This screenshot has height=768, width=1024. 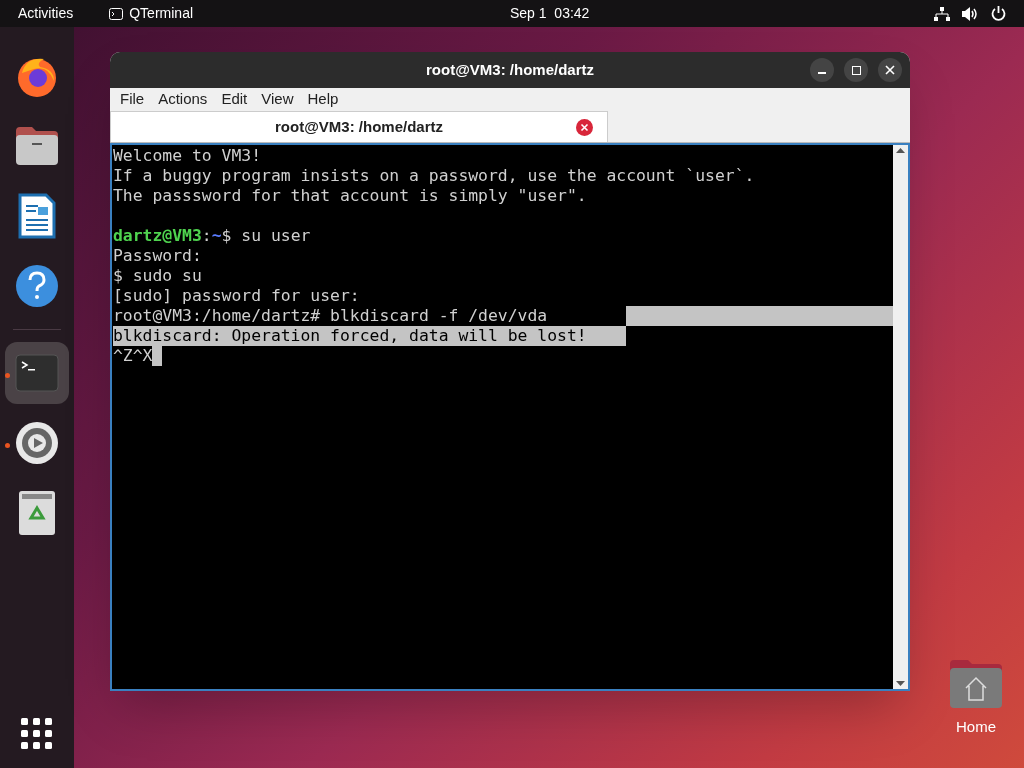 I want to click on power-icon, so click(x=998, y=13).